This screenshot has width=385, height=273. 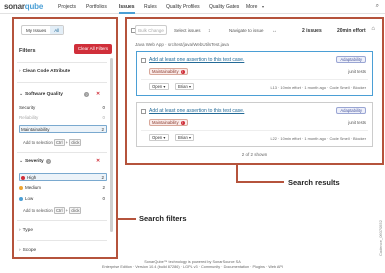 I want to click on logo-text: sonar, so click(x=14, y=6).